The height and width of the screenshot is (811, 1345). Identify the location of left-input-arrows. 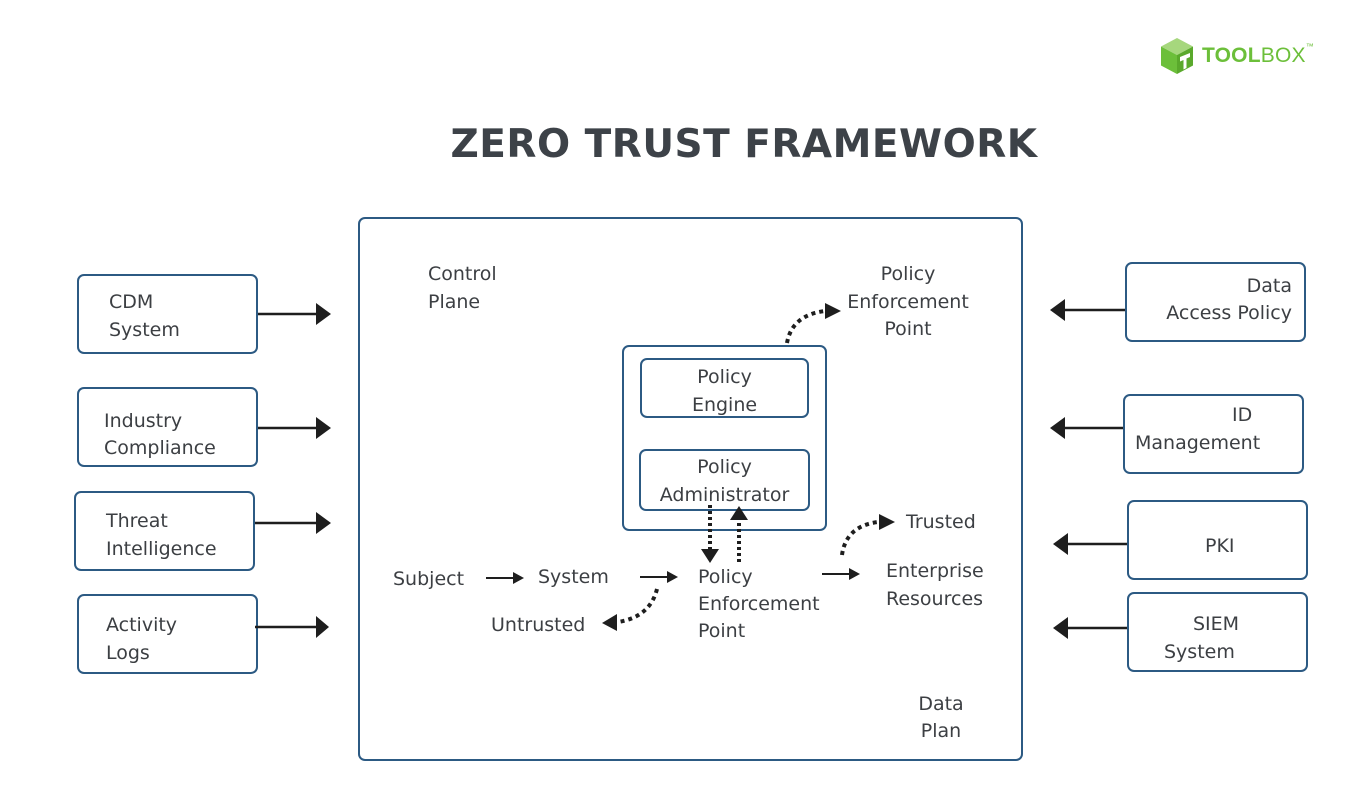
(293, 470).